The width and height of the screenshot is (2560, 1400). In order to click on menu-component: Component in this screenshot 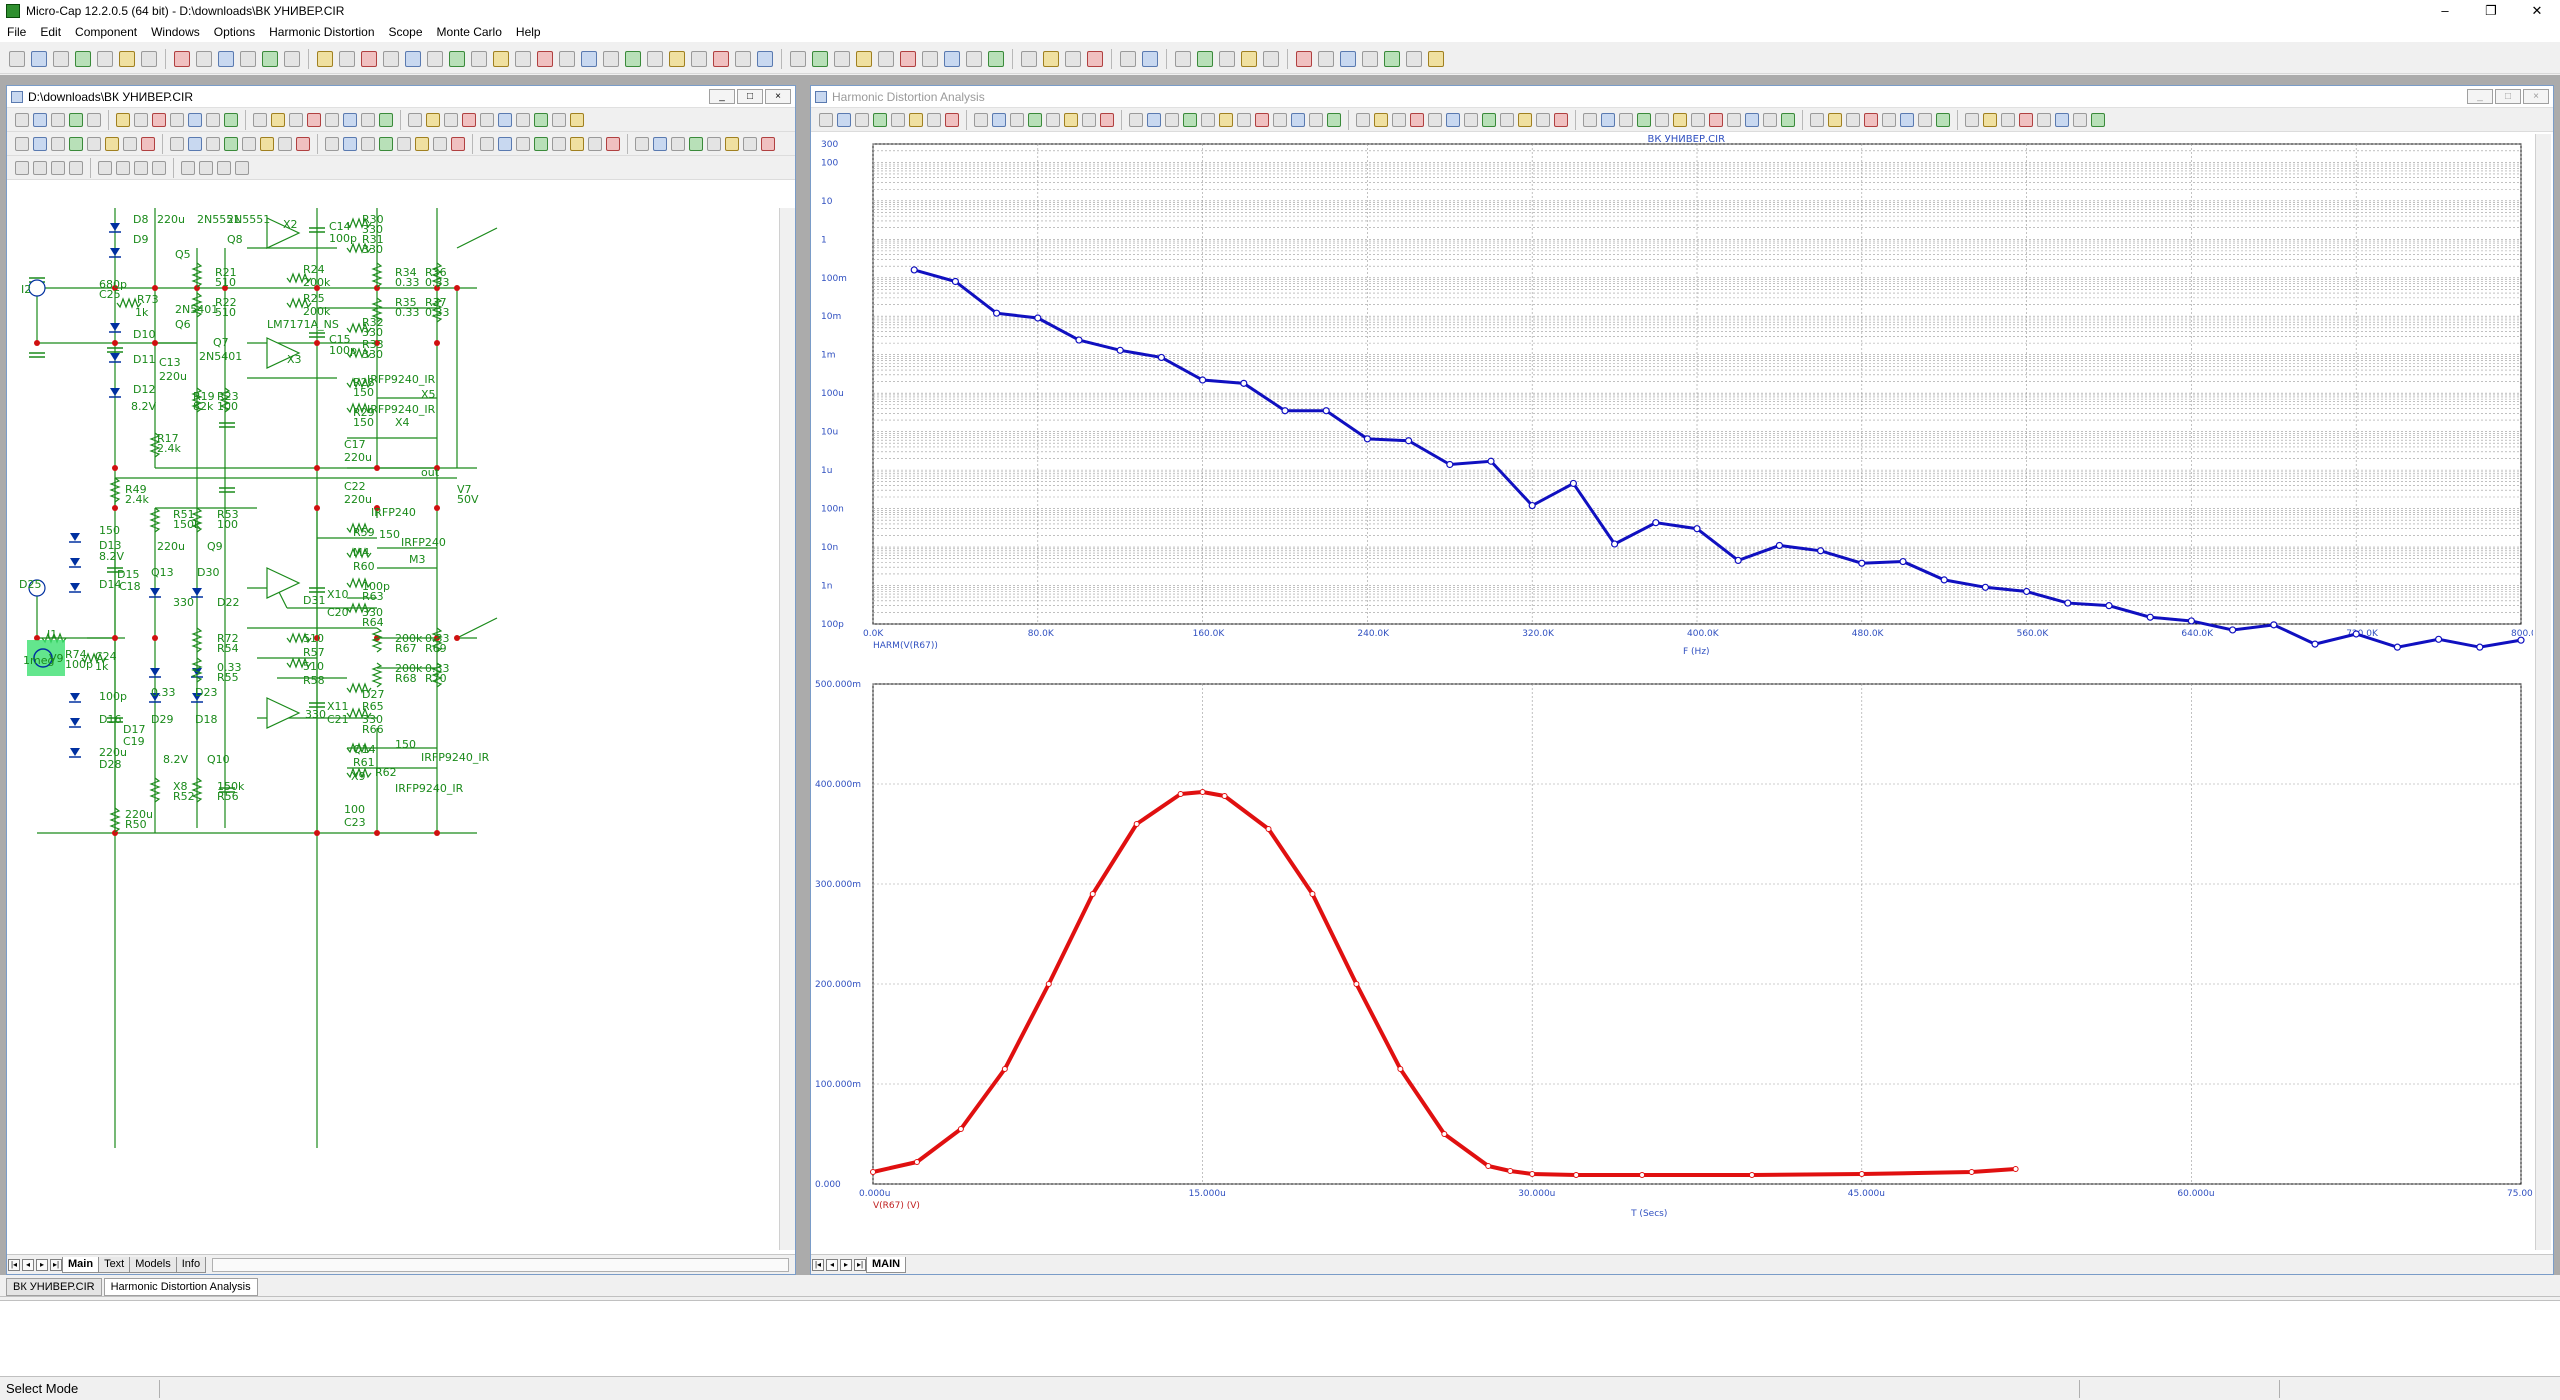, I will do `click(106, 32)`.